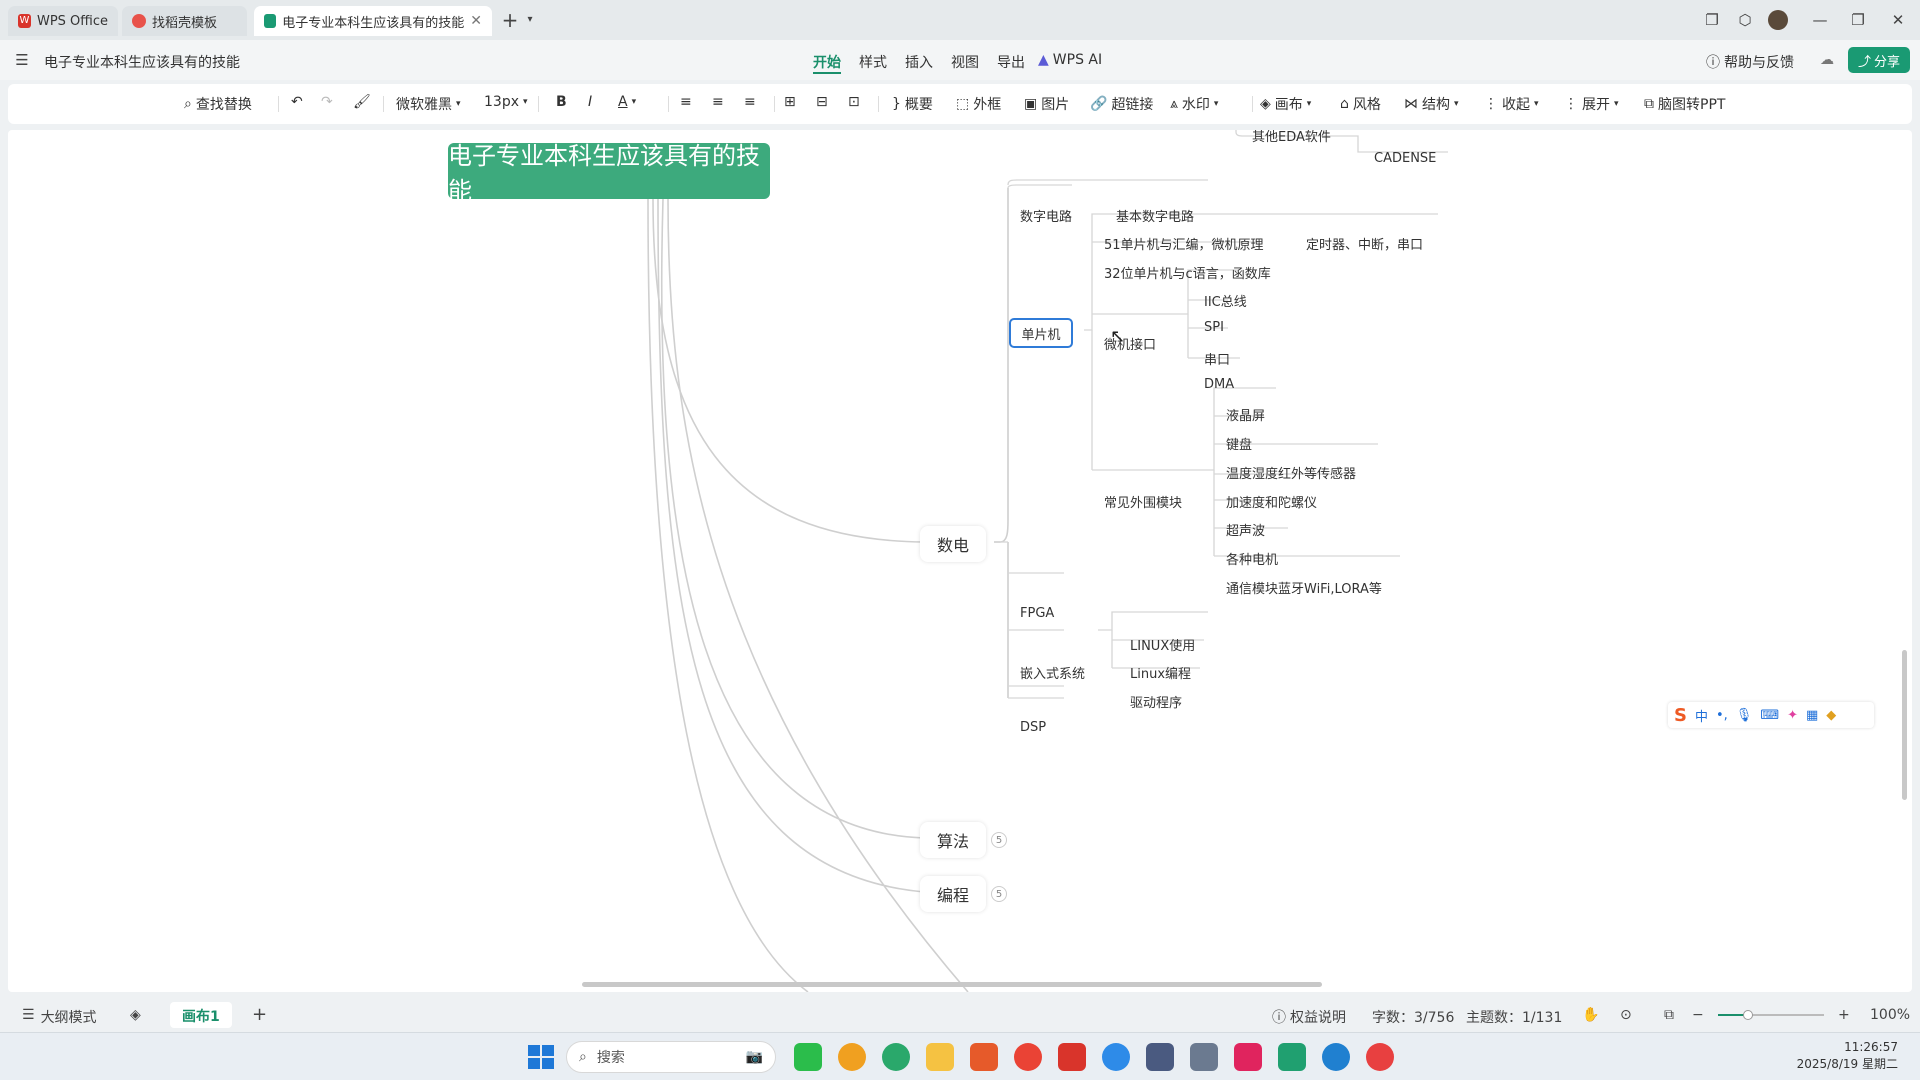 This screenshot has width=1920, height=1080. I want to click on edge-icon, so click(896, 1057).